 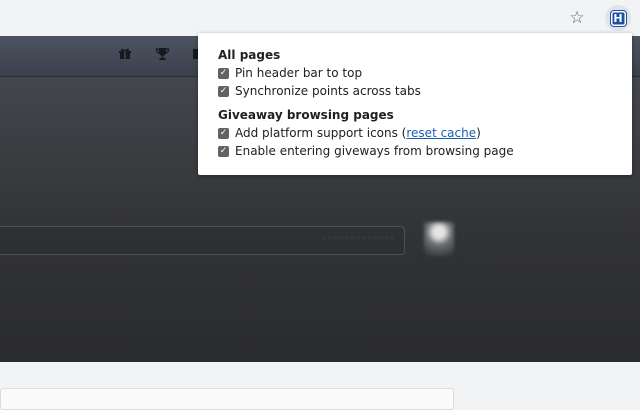 I want to click on page-bottom, so click(x=320, y=386).